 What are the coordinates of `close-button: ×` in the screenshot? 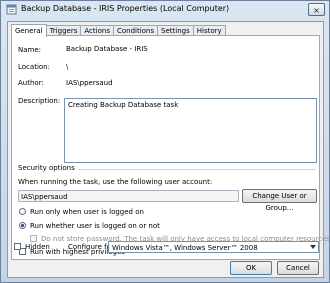 It's located at (316, 9).